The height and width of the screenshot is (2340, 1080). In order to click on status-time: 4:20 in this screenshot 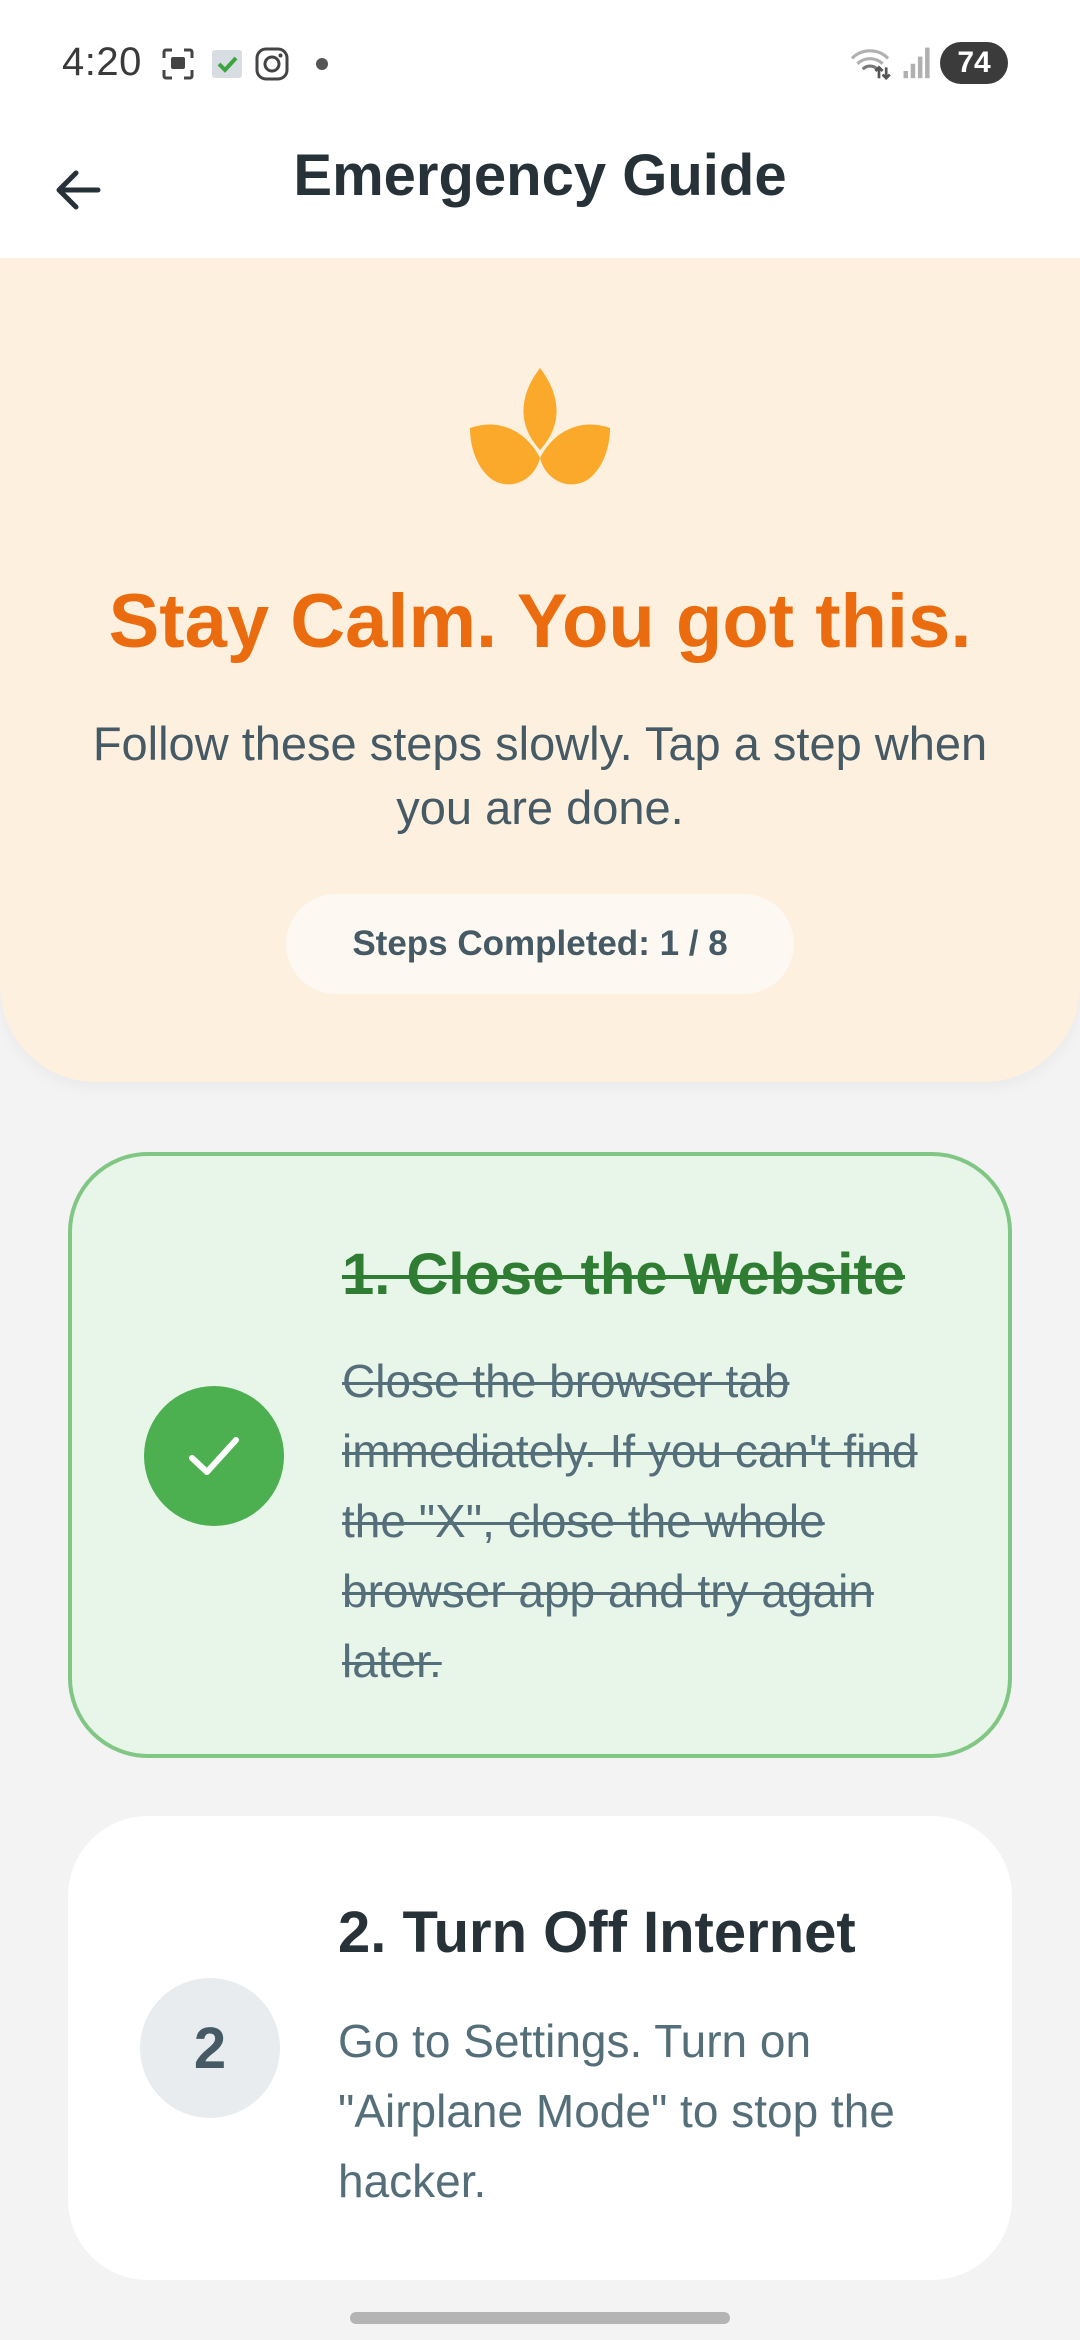, I will do `click(102, 62)`.